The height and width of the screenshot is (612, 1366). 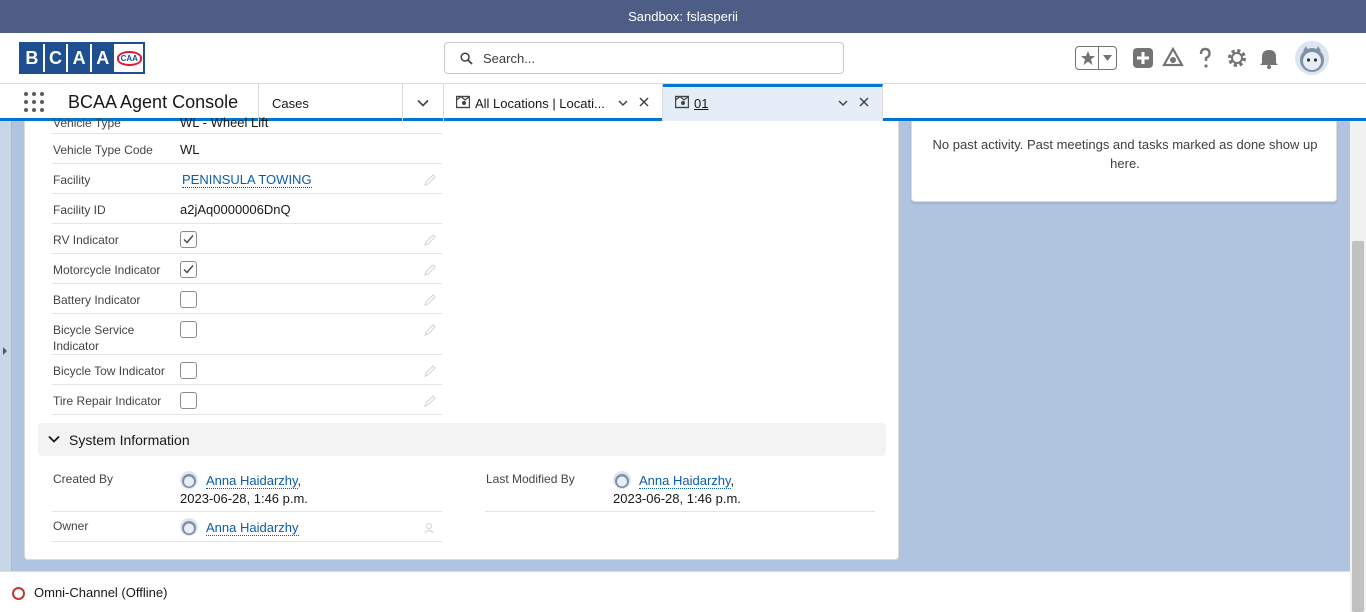 What do you see at coordinates (1269, 58) in the screenshot?
I see `bell-icon` at bounding box center [1269, 58].